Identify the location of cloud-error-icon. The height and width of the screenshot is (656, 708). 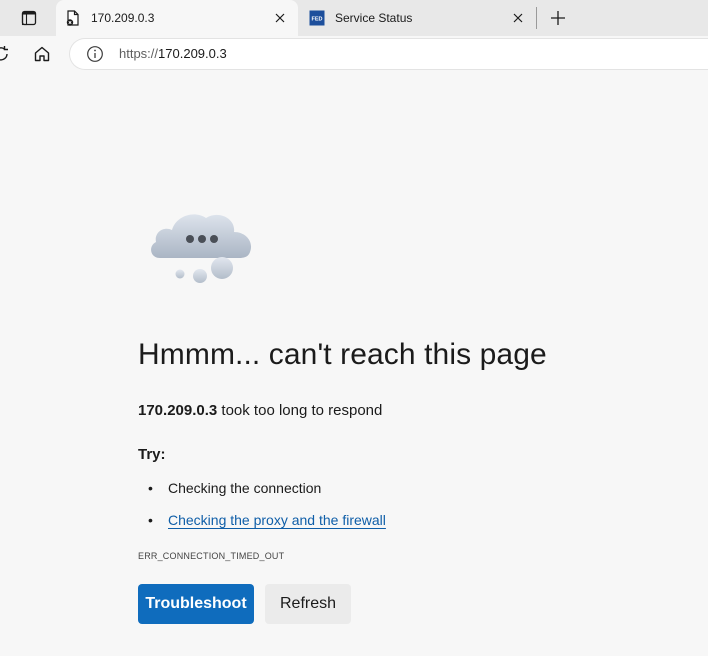
(202, 245).